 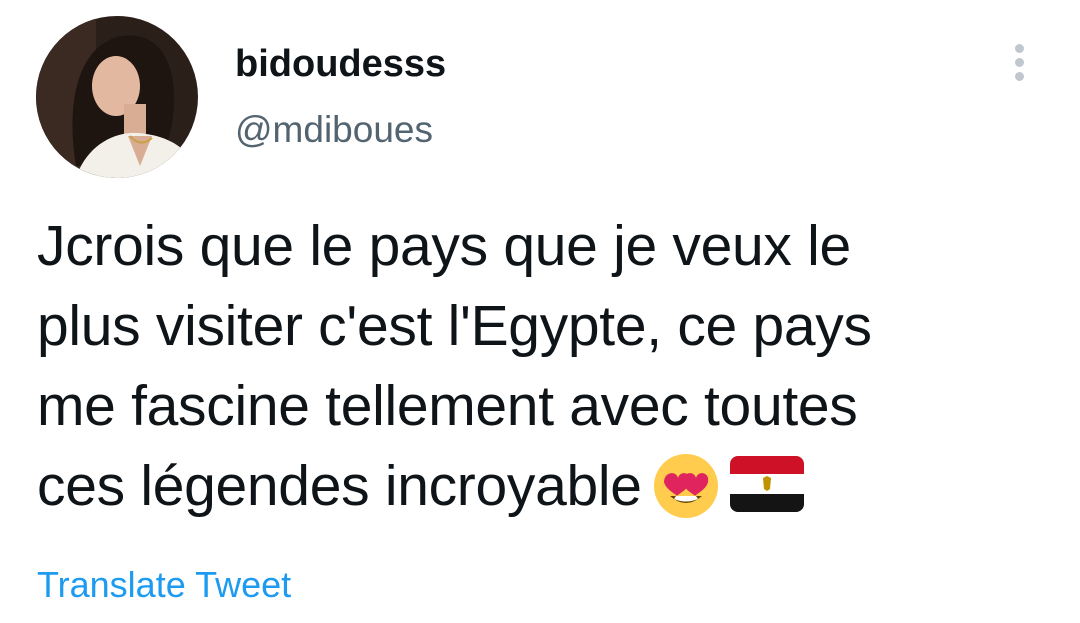 What do you see at coordinates (340, 64) in the screenshot?
I see `display-name: bidoudesss` at bounding box center [340, 64].